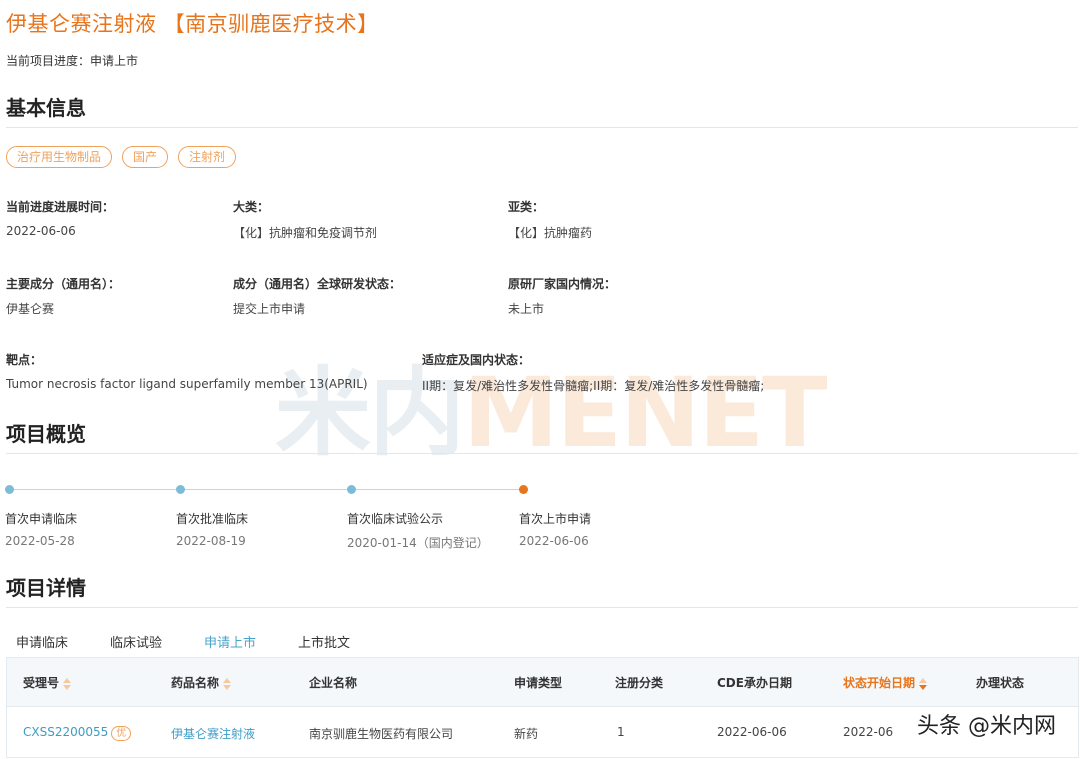 Image resolution: width=1080 pixels, height=759 pixels. Describe the element at coordinates (145, 157) in the screenshot. I see `tag-domestic: 国产` at that location.